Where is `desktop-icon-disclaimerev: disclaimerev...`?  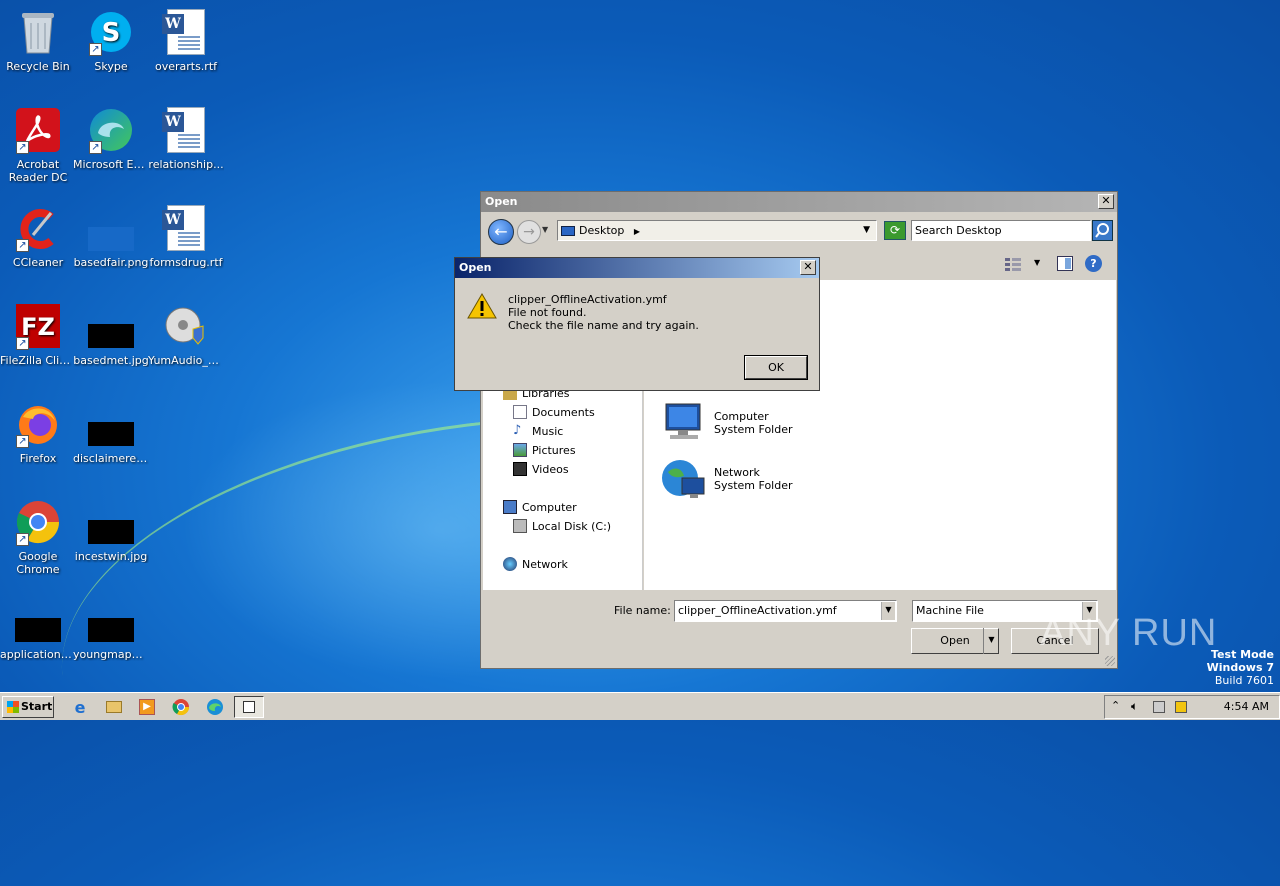
desktop-icon-disclaimerev: disclaimerev... is located at coordinates (111, 432).